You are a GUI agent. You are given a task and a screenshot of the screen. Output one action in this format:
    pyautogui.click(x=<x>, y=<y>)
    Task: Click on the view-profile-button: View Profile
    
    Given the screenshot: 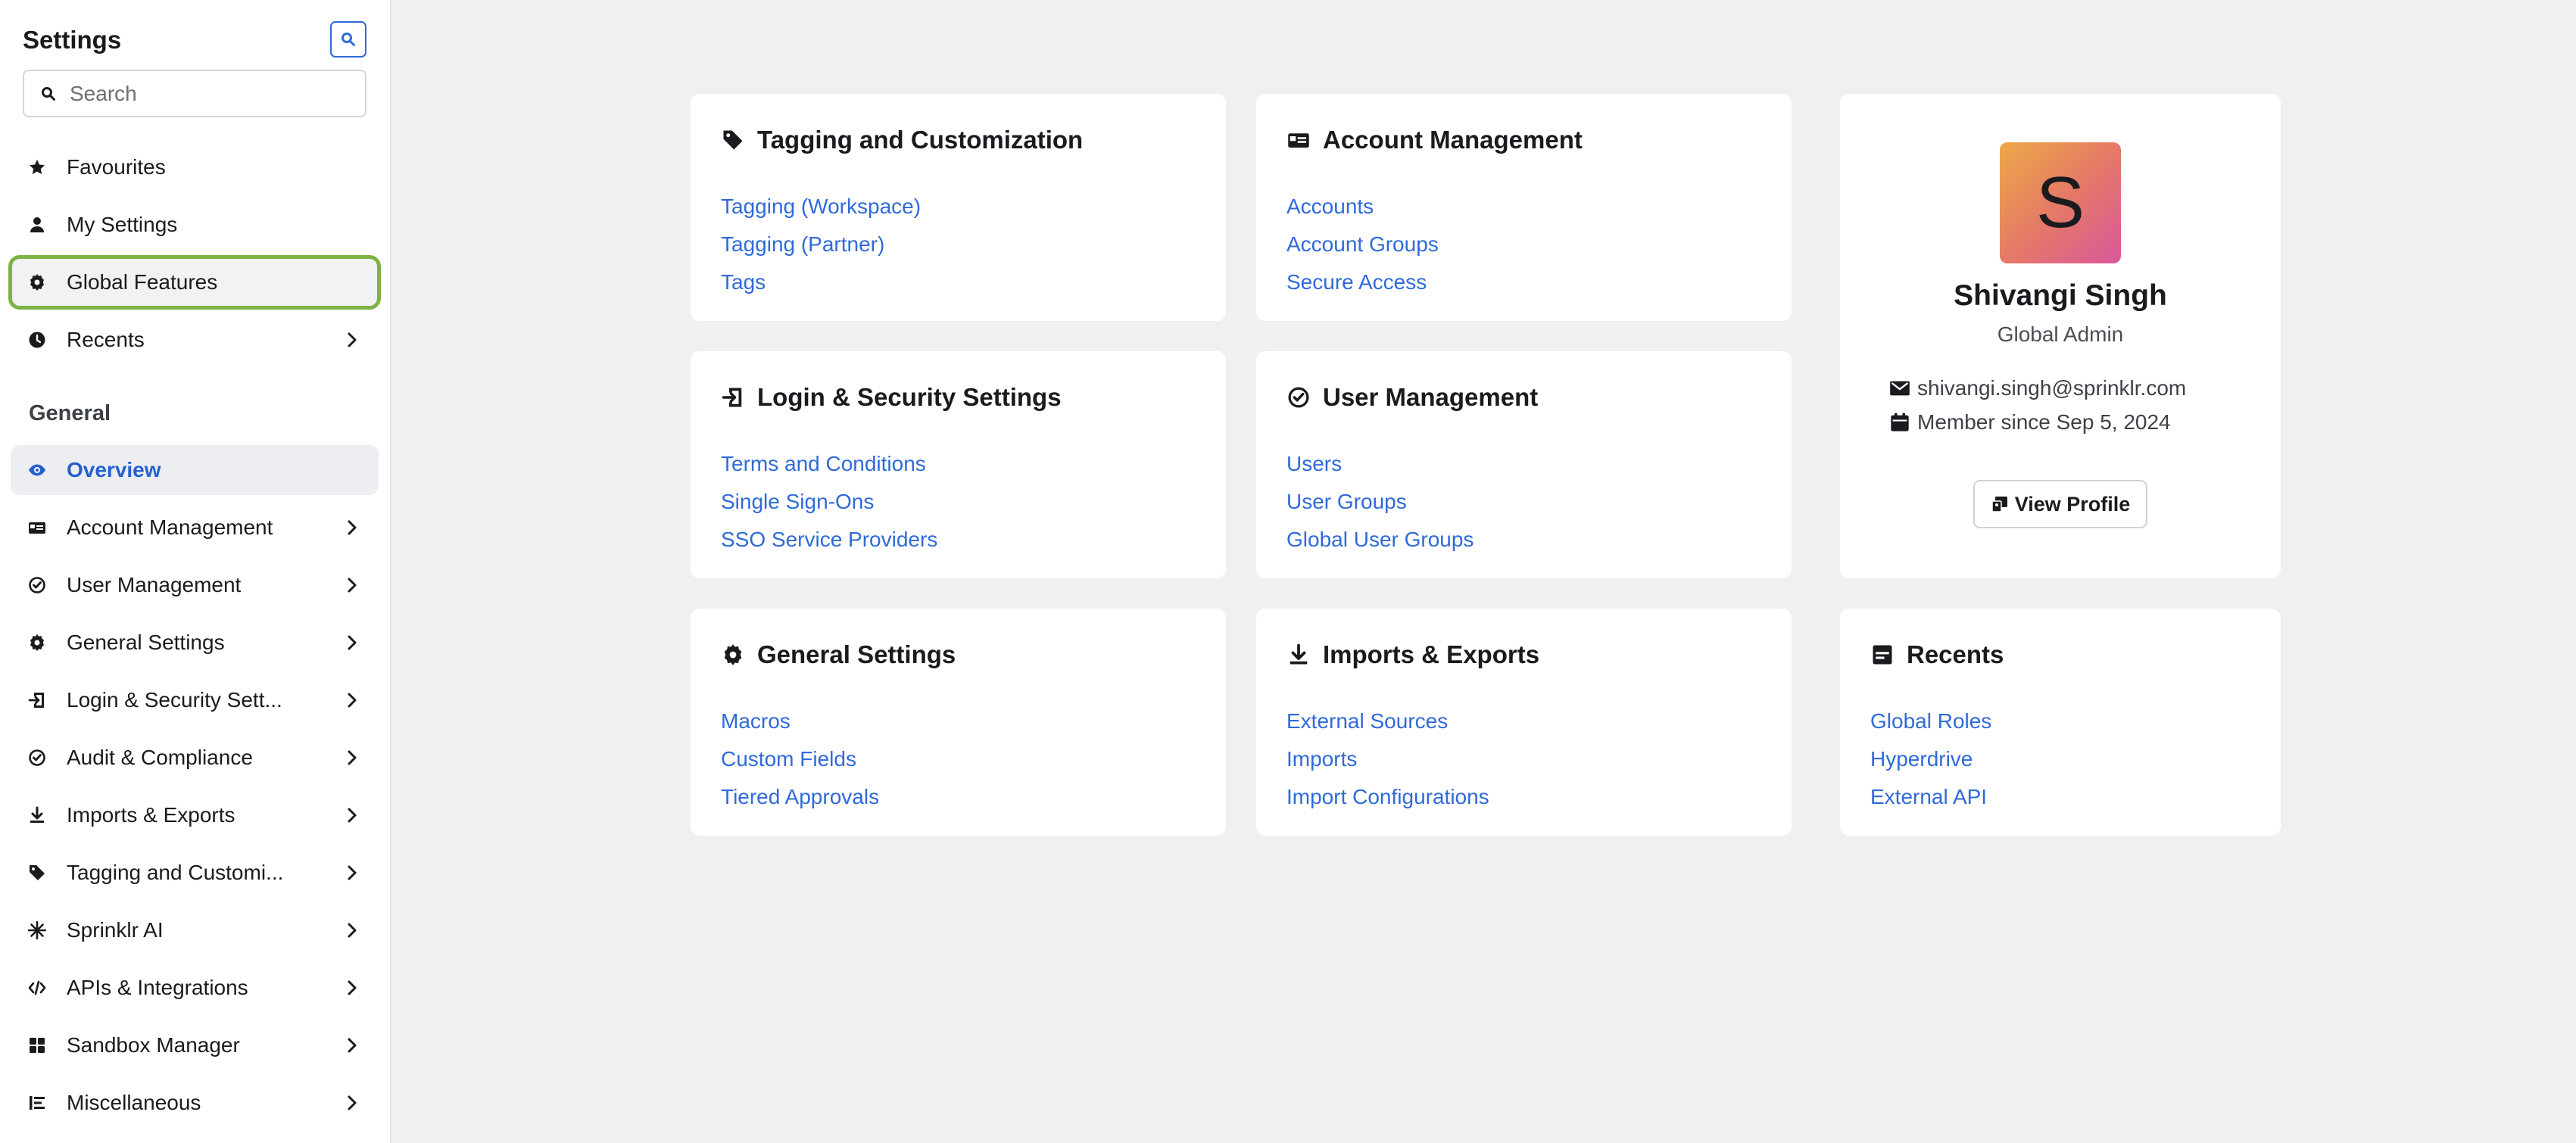 What is the action you would take?
    pyautogui.click(x=2060, y=504)
    